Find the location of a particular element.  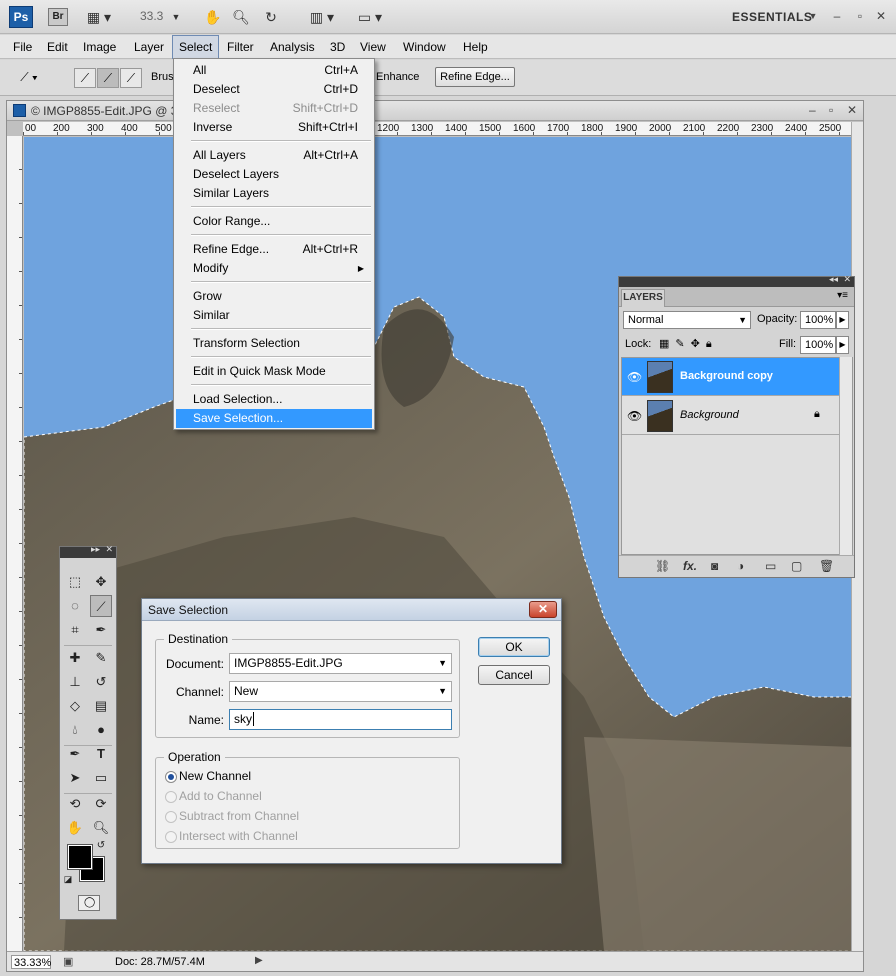

subtract-from-selection-mode-icon: ⟋ is located at coordinates (131, 78).